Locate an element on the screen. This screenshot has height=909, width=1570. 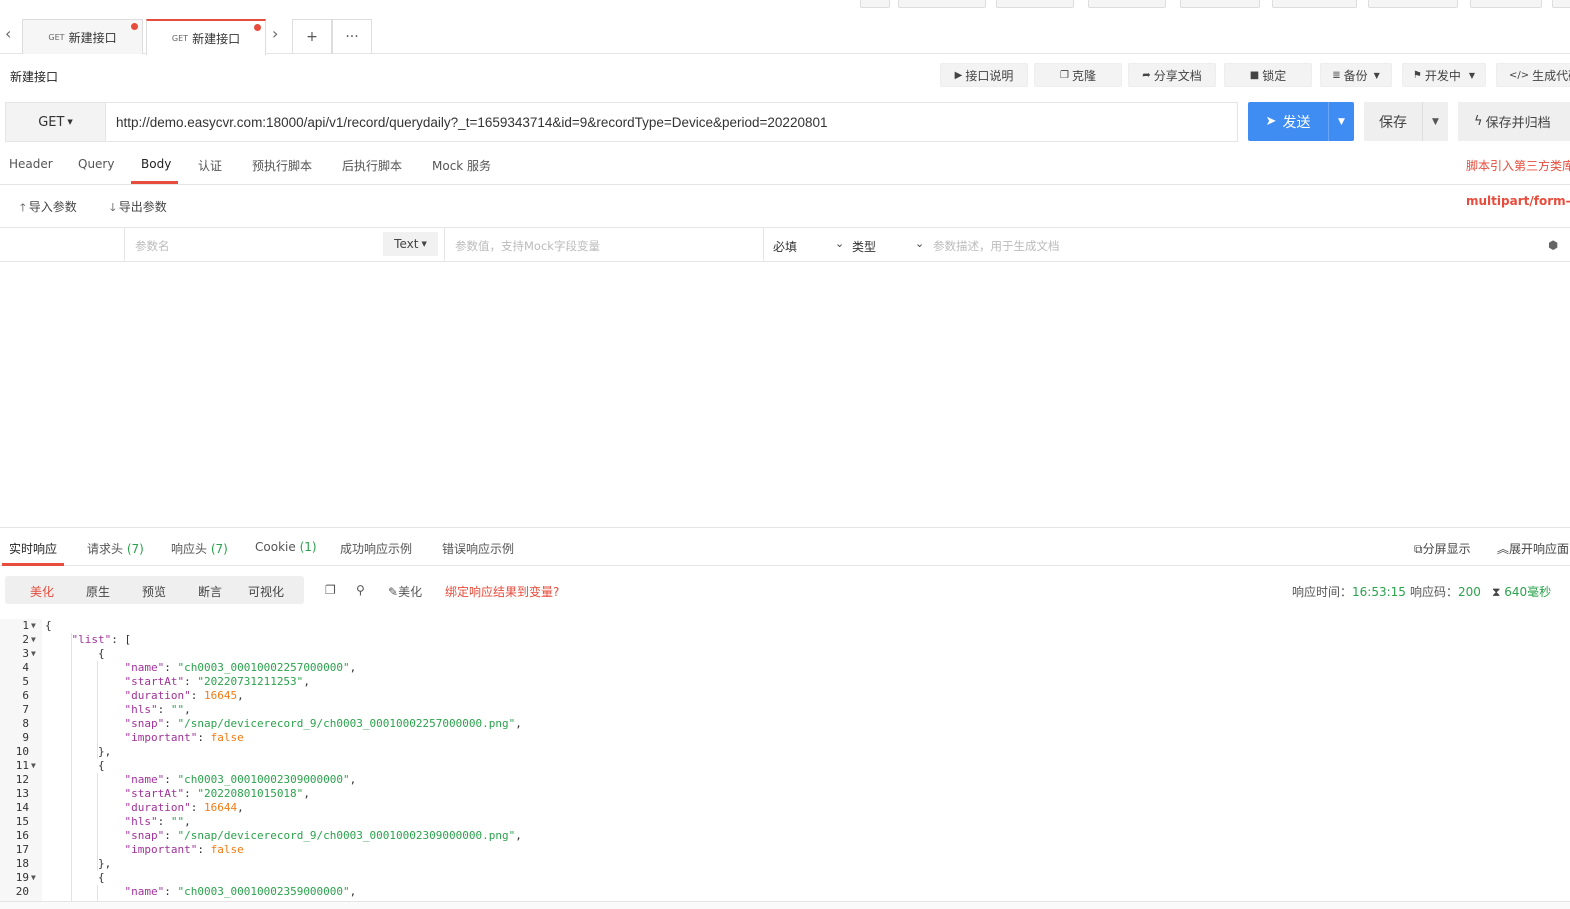
caret-down-icon: ▼ is located at coordinates (1435, 121).